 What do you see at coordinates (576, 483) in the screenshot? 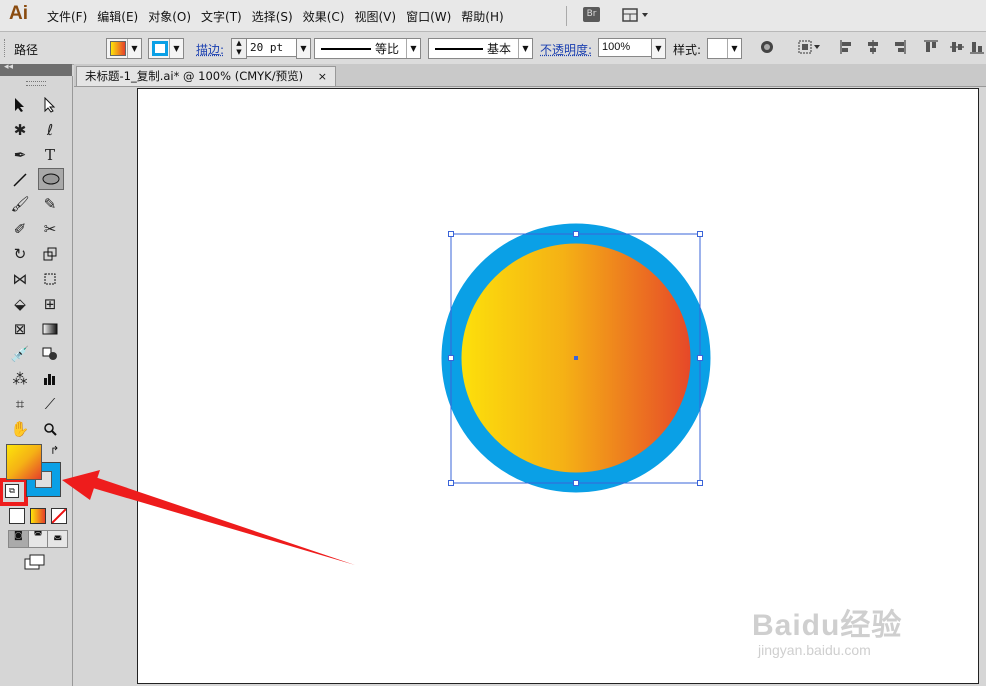
I see `handle-bottom-center` at bounding box center [576, 483].